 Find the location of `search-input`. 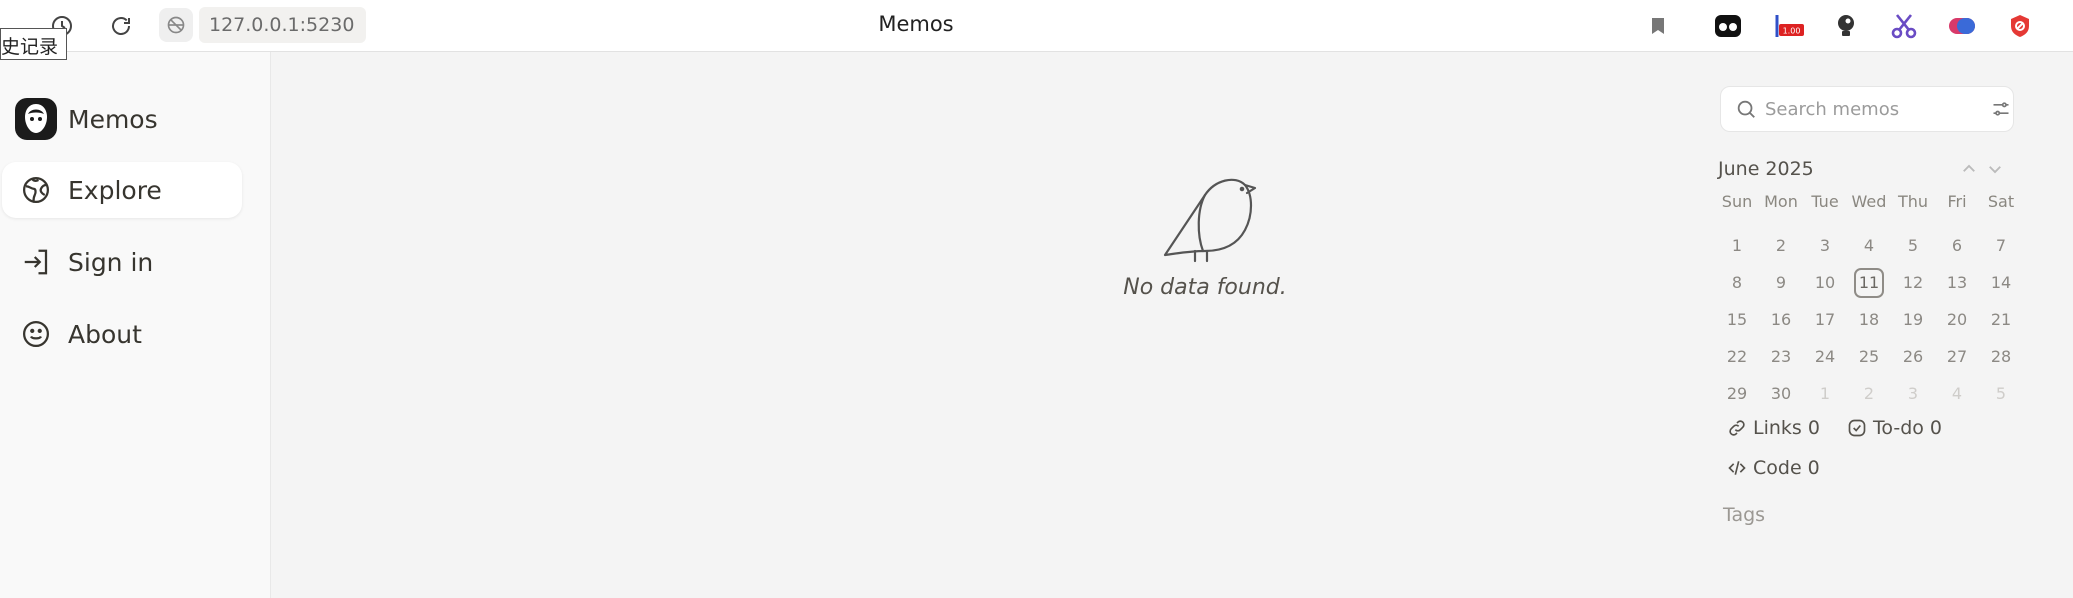

search-input is located at coordinates (1870, 109).